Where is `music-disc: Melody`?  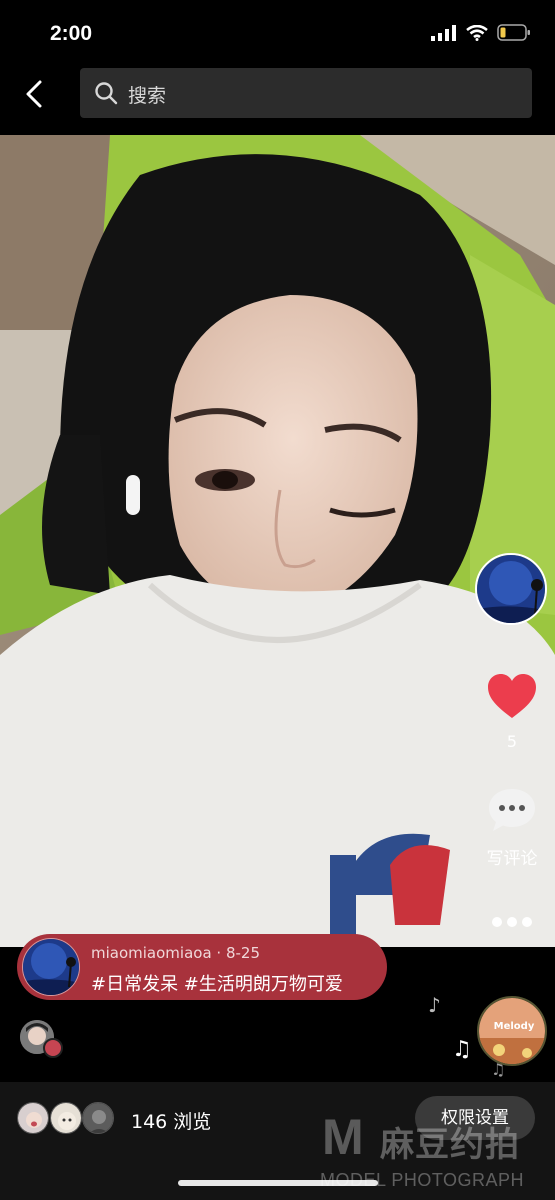 music-disc: Melody is located at coordinates (512, 1031).